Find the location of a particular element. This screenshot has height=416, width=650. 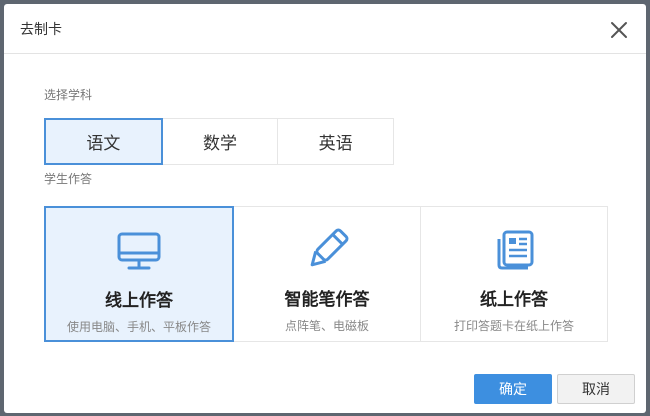

subject-section-label: 选择学科 is located at coordinates (68, 95).